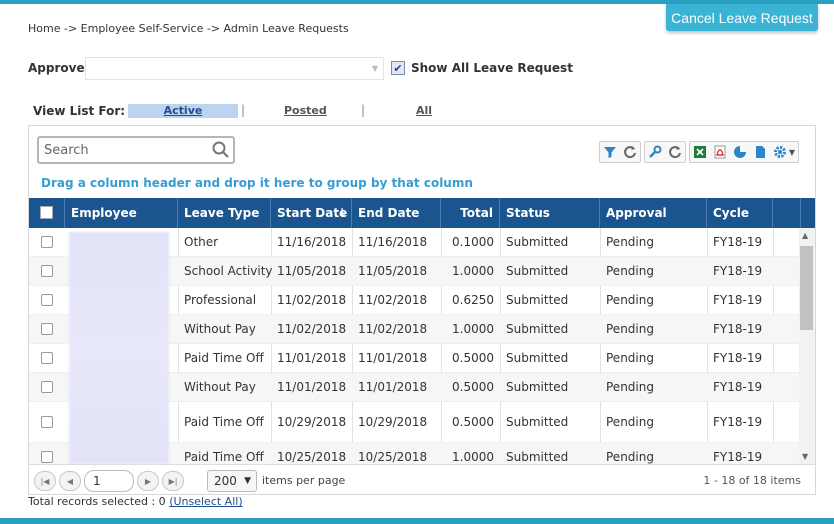  Describe the element at coordinates (655, 152) in the screenshot. I see `wrench-icon` at that location.